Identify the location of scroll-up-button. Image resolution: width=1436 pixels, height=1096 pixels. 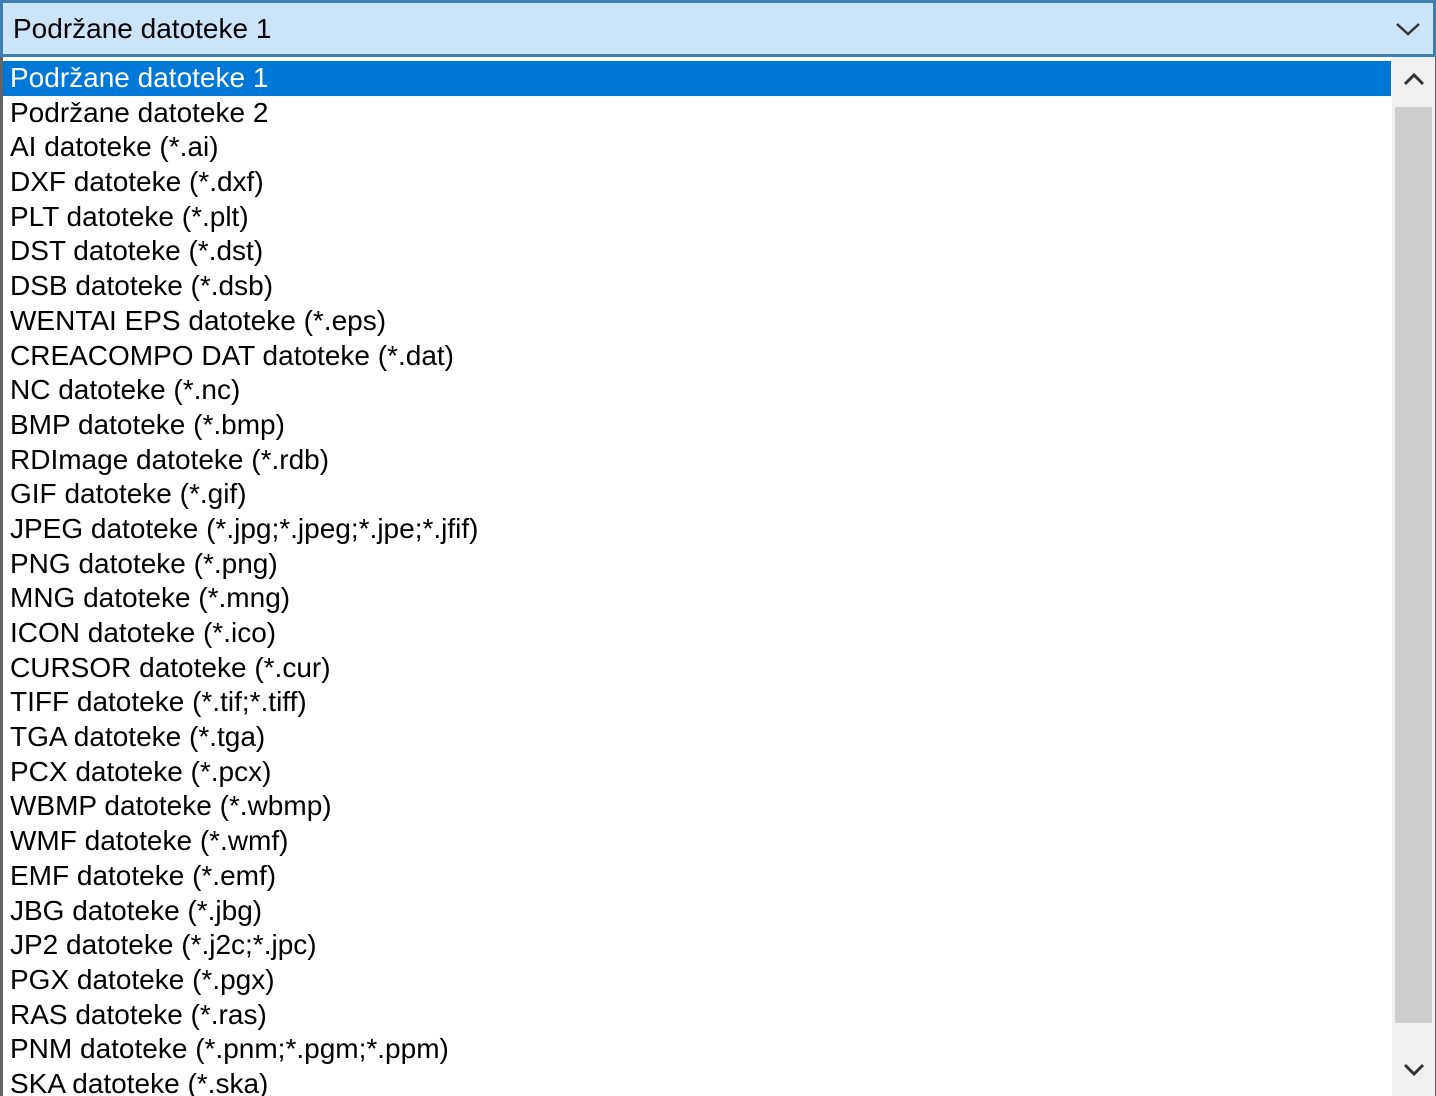
(1413, 81).